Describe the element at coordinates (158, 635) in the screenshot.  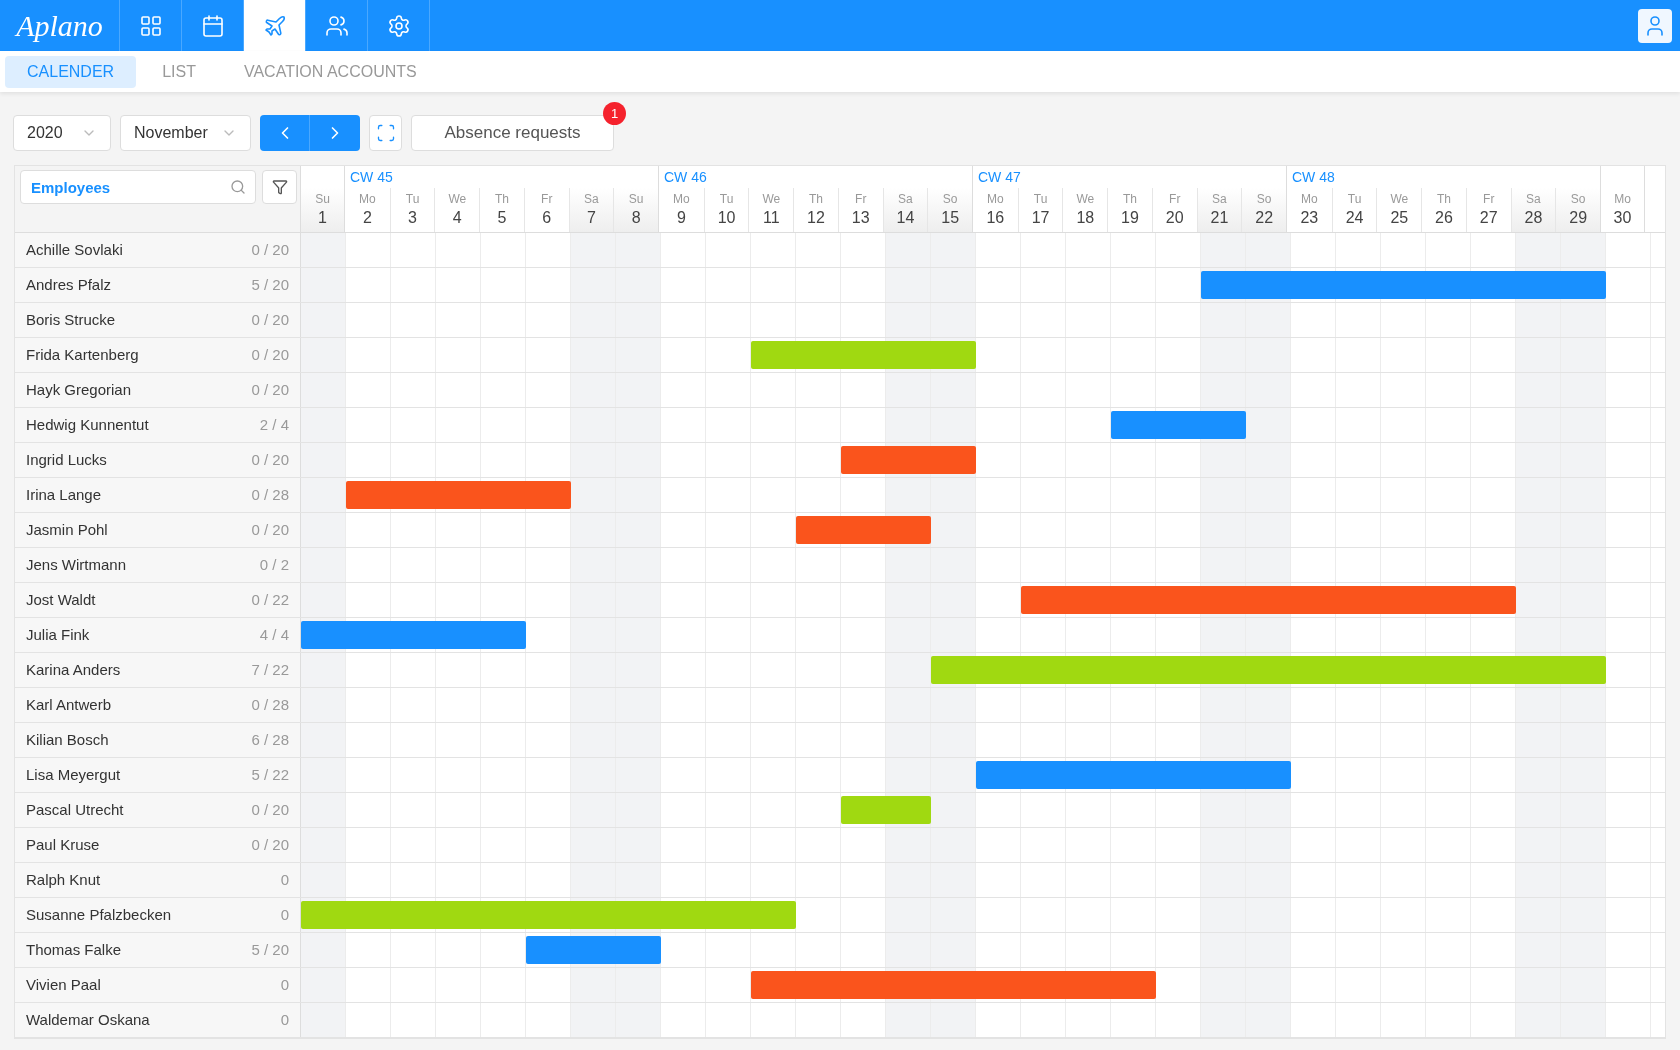
I see `employee-row-header: Julia Fink 4 / 4` at that location.